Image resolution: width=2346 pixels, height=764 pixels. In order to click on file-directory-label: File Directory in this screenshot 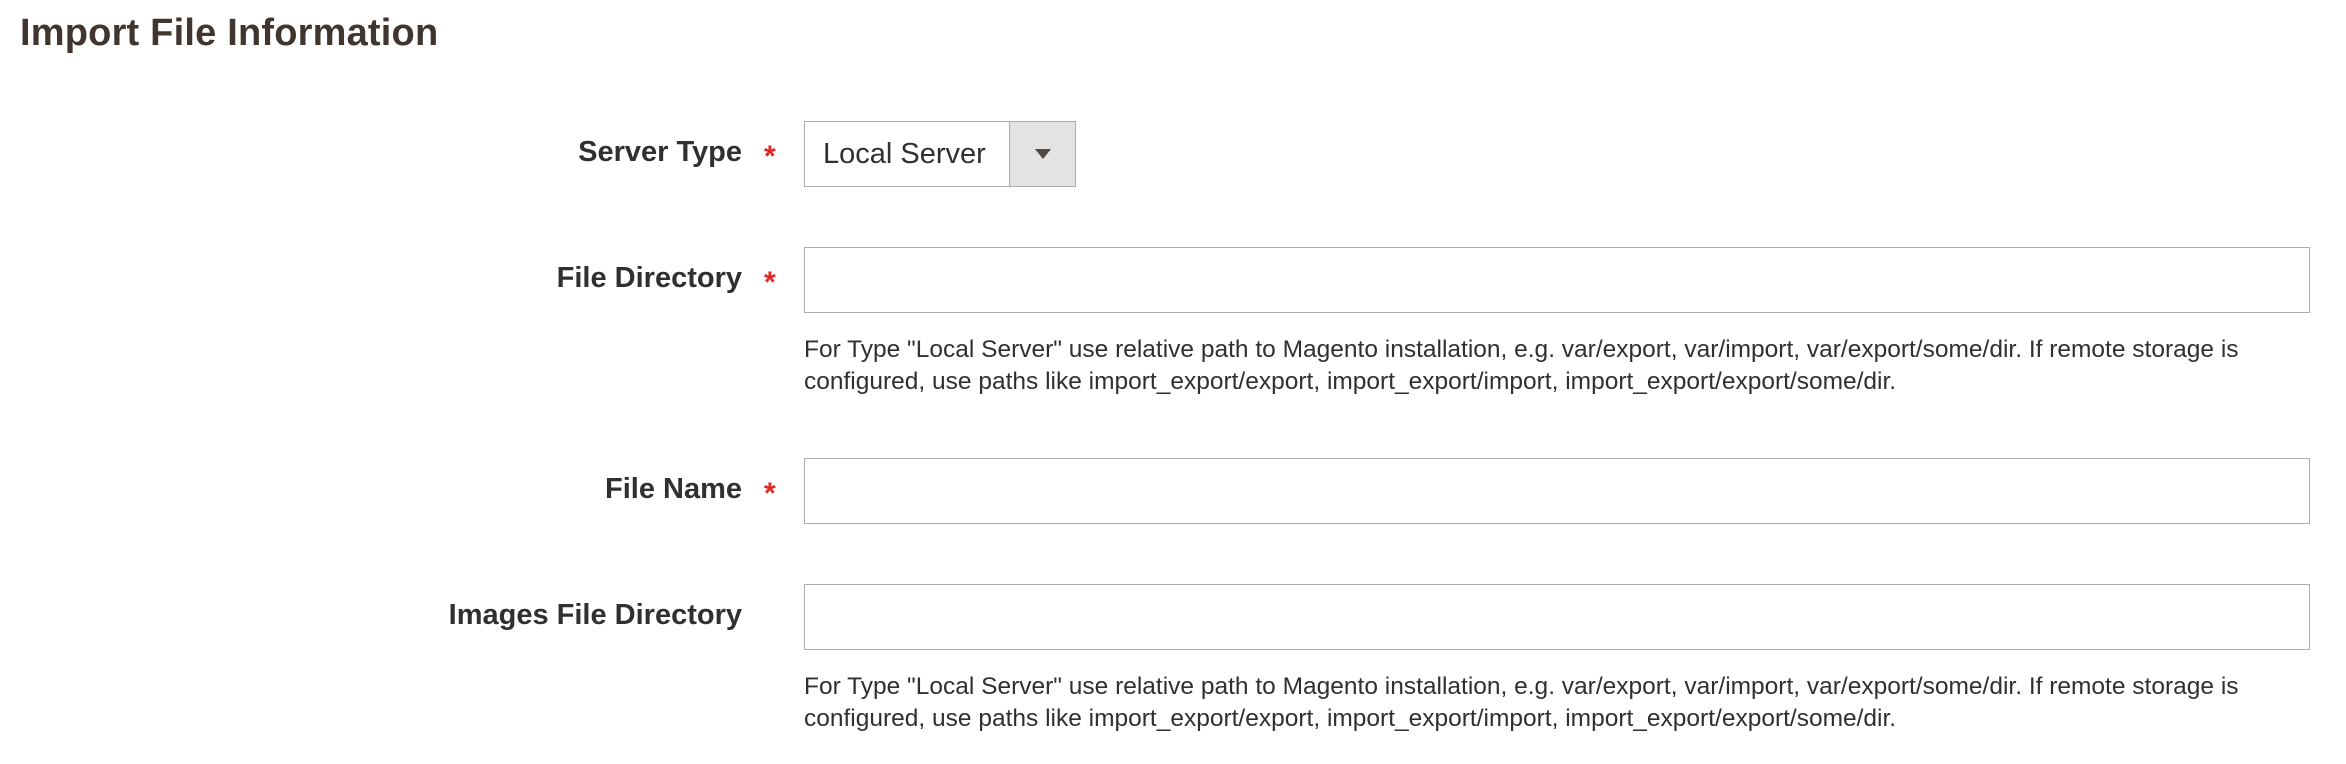, I will do `click(649, 278)`.